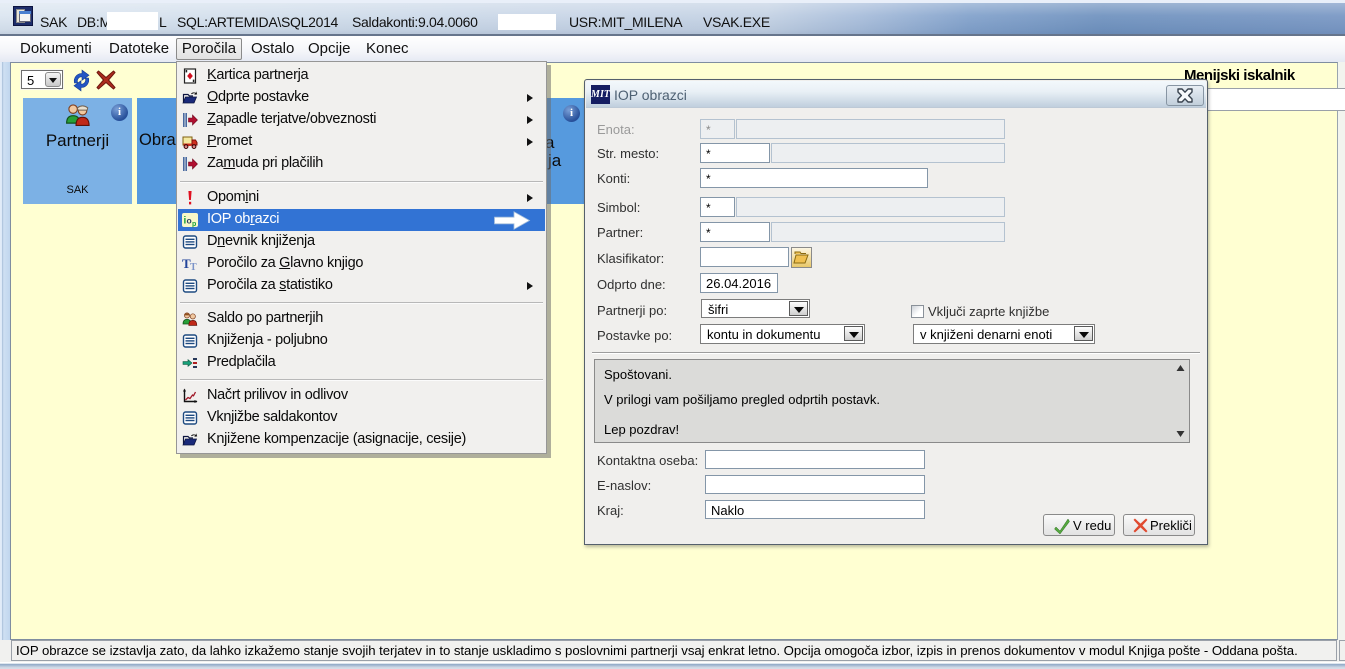  What do you see at coordinates (193, 267) in the screenshot?
I see `svg-text: T` at bounding box center [193, 267].